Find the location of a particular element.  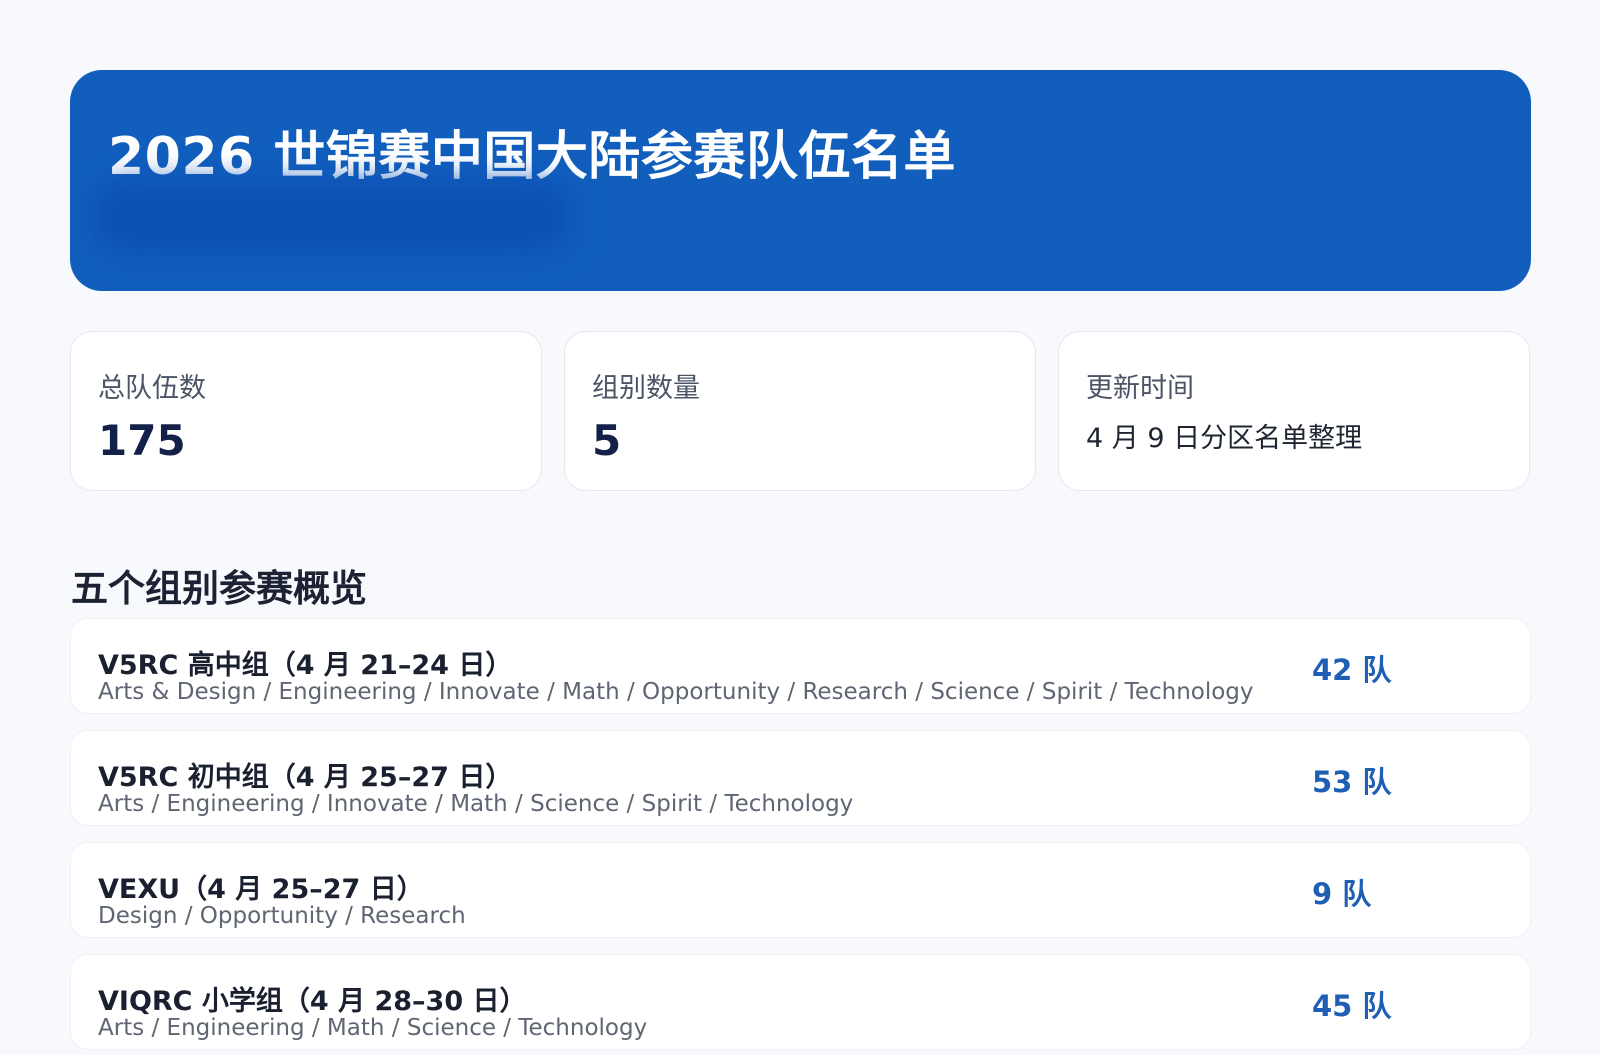

group-team-count: 9 队 is located at coordinates (1342, 894).